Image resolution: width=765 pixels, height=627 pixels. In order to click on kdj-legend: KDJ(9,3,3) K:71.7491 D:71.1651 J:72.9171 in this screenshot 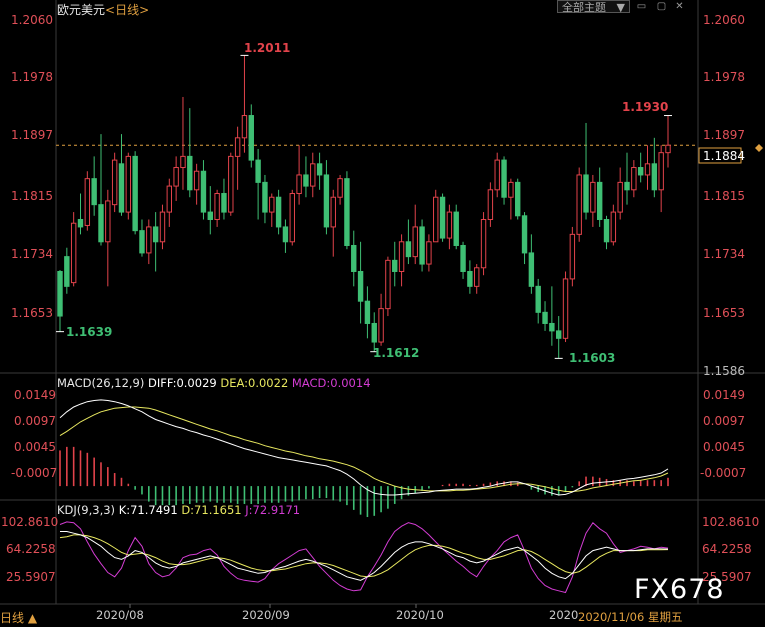, I will do `click(178, 510)`.